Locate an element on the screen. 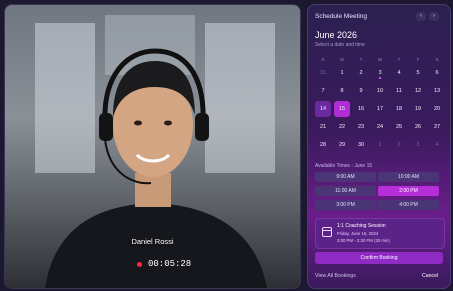  calendar-day: 19 is located at coordinates (418, 109).